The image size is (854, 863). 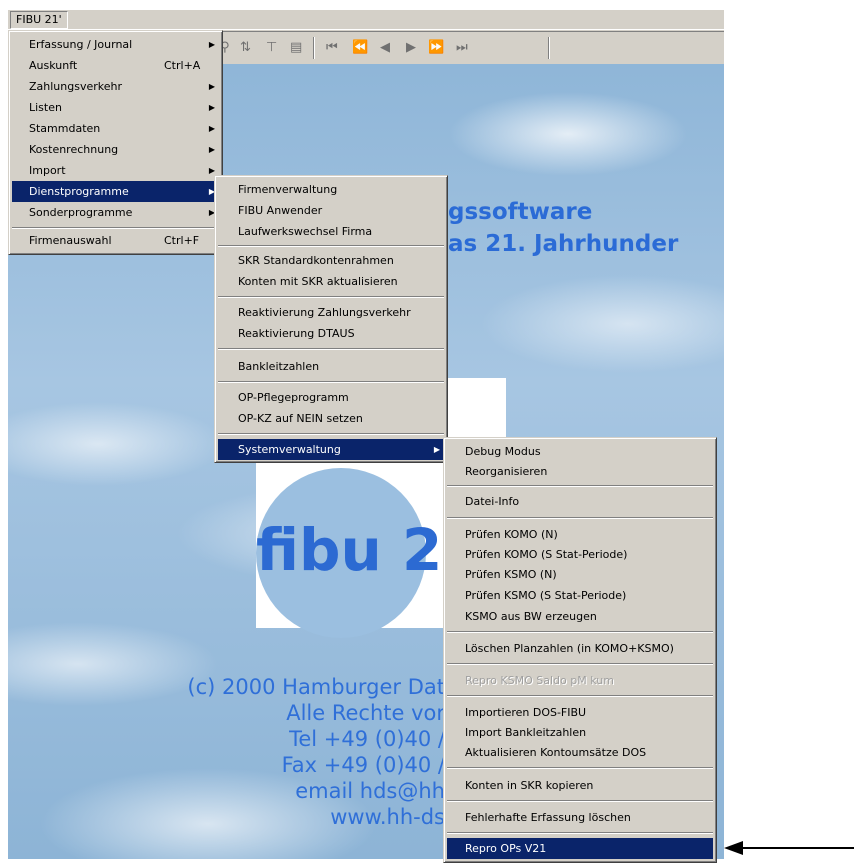 What do you see at coordinates (296, 48) in the screenshot?
I see `document-icon: ▤` at bounding box center [296, 48].